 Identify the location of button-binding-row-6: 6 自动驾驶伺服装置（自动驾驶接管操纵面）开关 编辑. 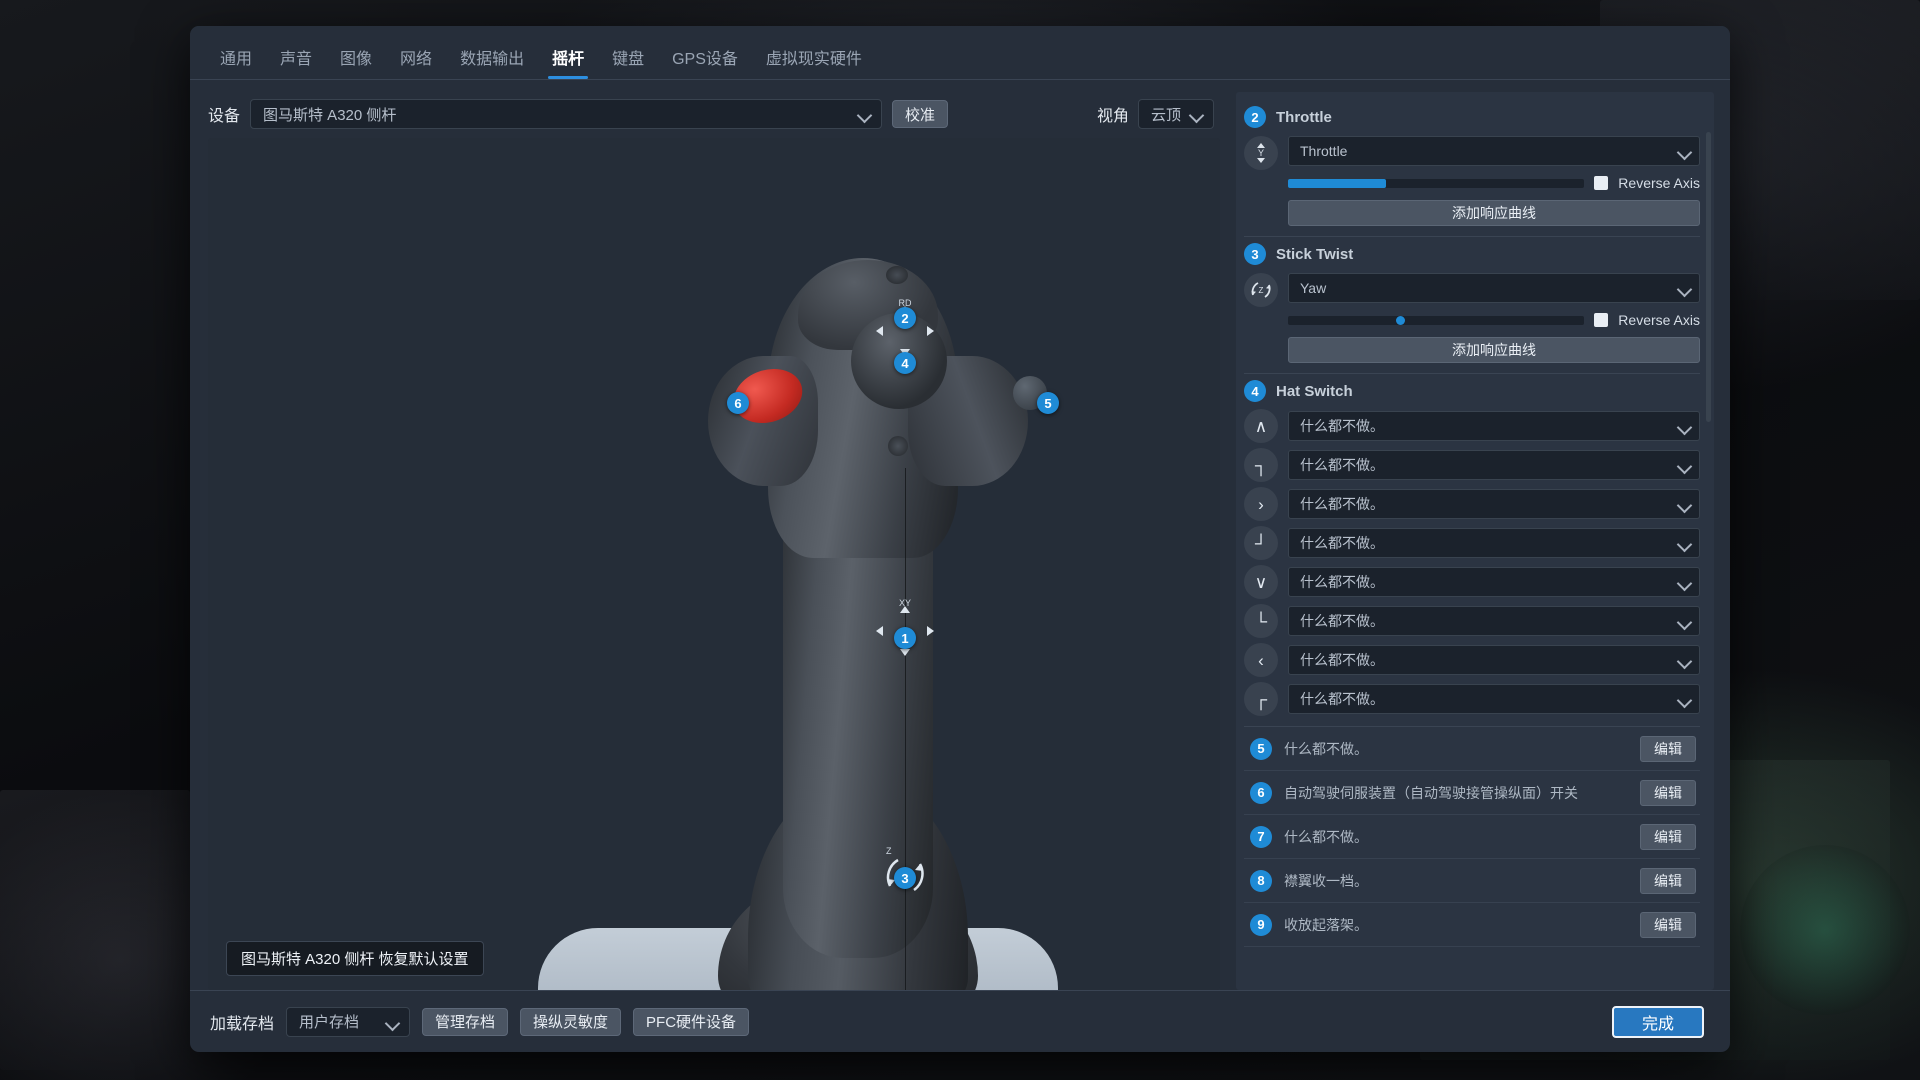
(1472, 793).